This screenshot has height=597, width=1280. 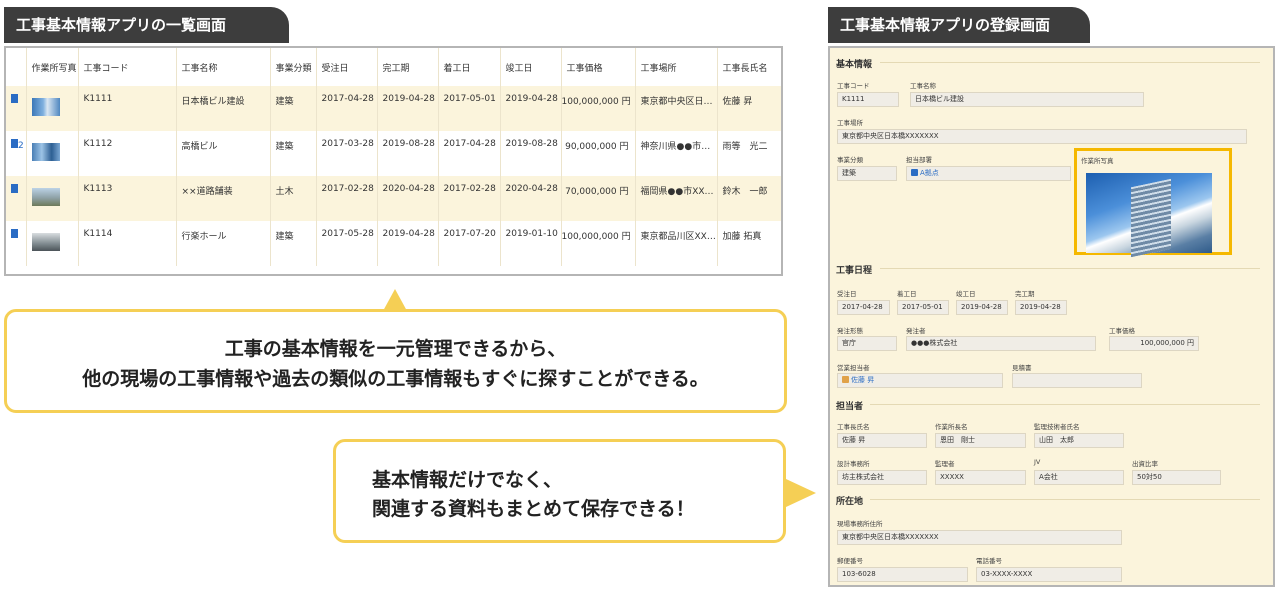 What do you see at coordinates (293, 198) in the screenshot?
I see `cell-category: 土木` at bounding box center [293, 198].